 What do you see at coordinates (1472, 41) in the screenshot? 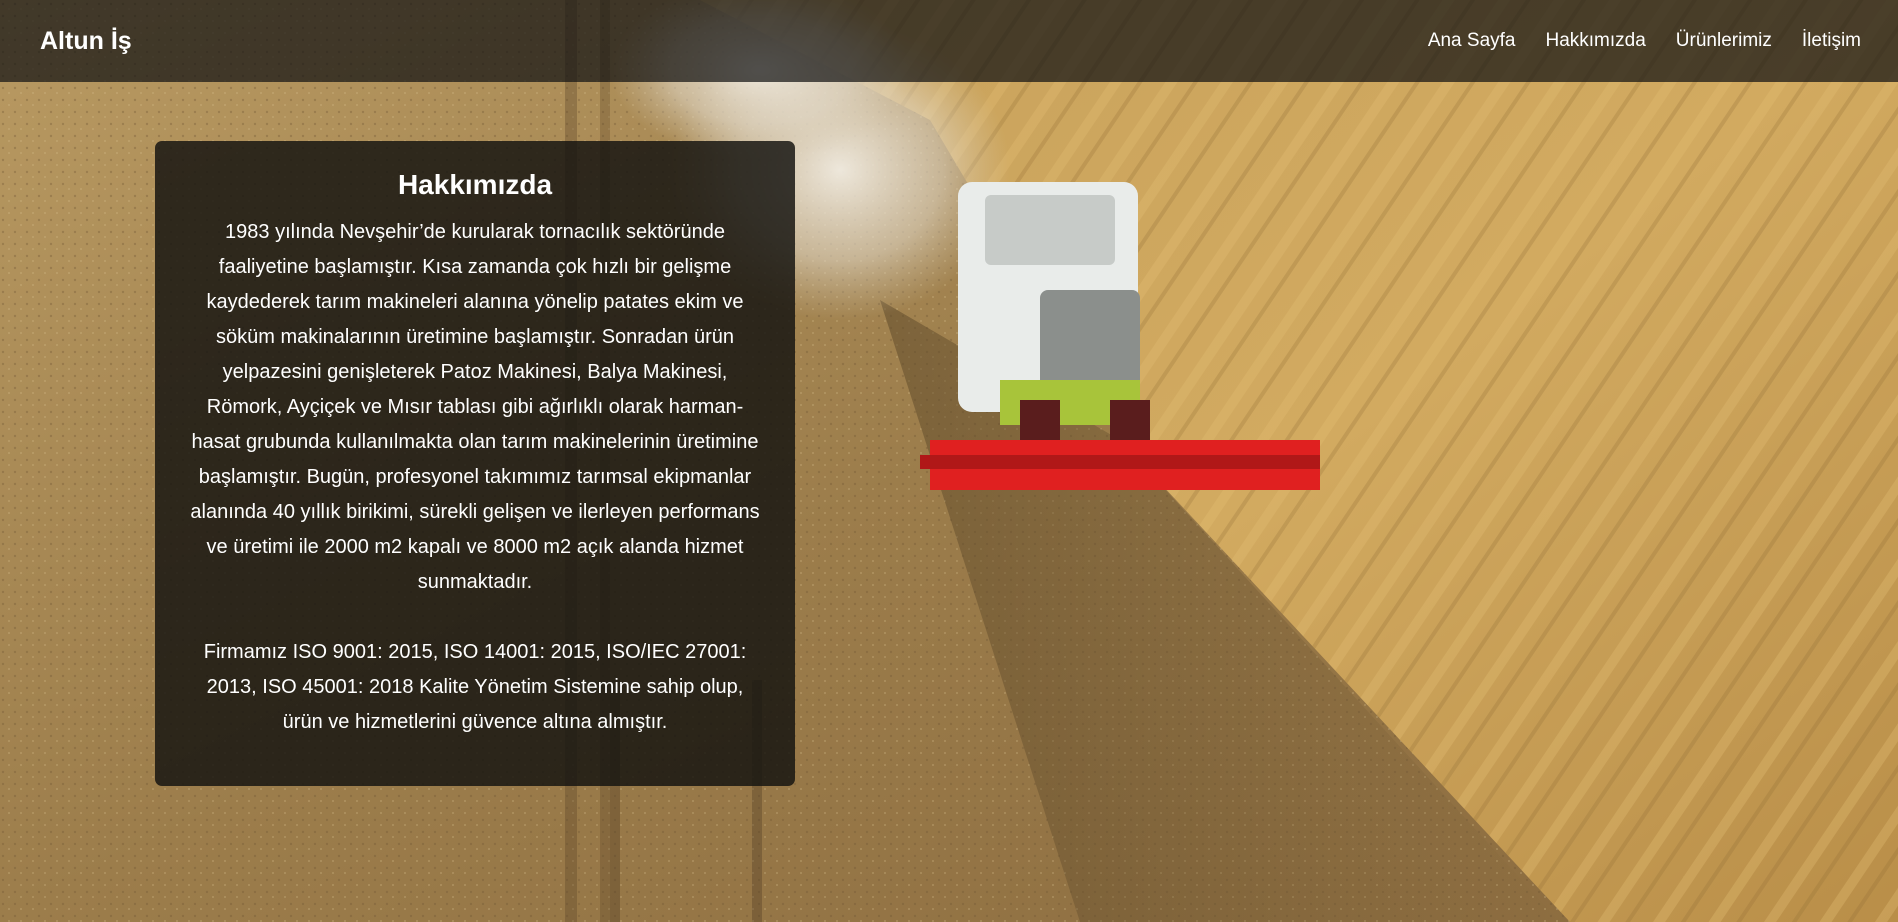
I see `nav-link-home: Ana Sayfa` at bounding box center [1472, 41].